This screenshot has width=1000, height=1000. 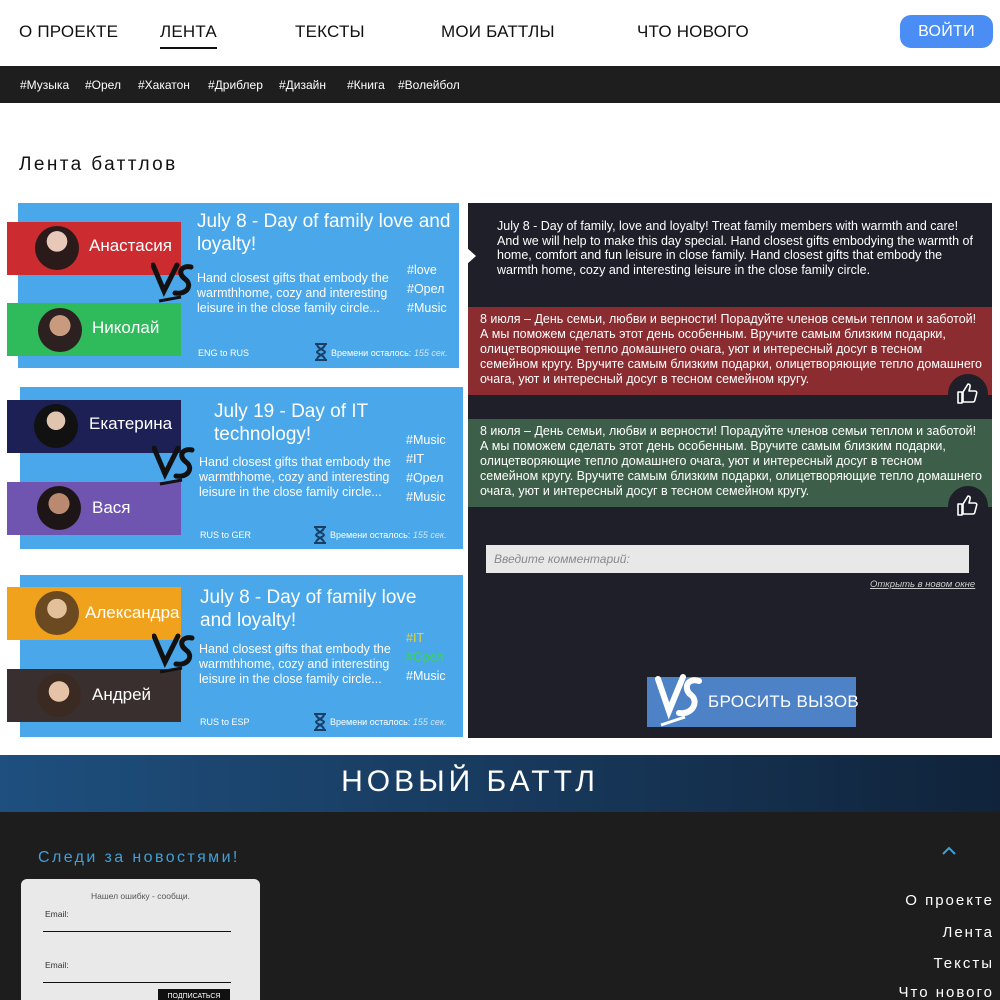 What do you see at coordinates (226, 535) in the screenshot?
I see `language-pair: RUS to GER` at bounding box center [226, 535].